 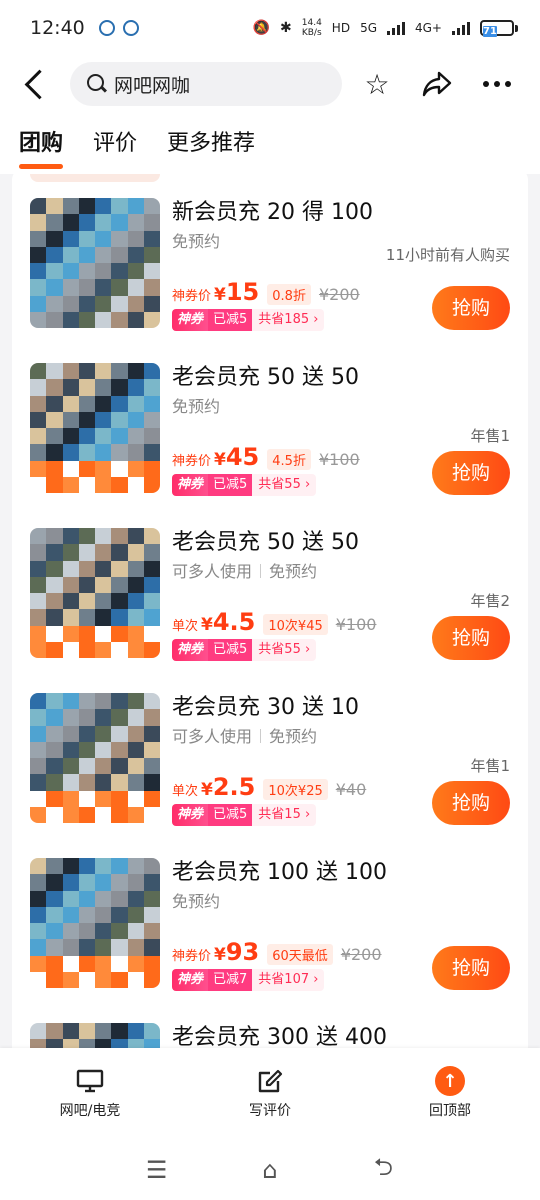 I want to click on mute-icon: 🔕, so click(x=261, y=28).